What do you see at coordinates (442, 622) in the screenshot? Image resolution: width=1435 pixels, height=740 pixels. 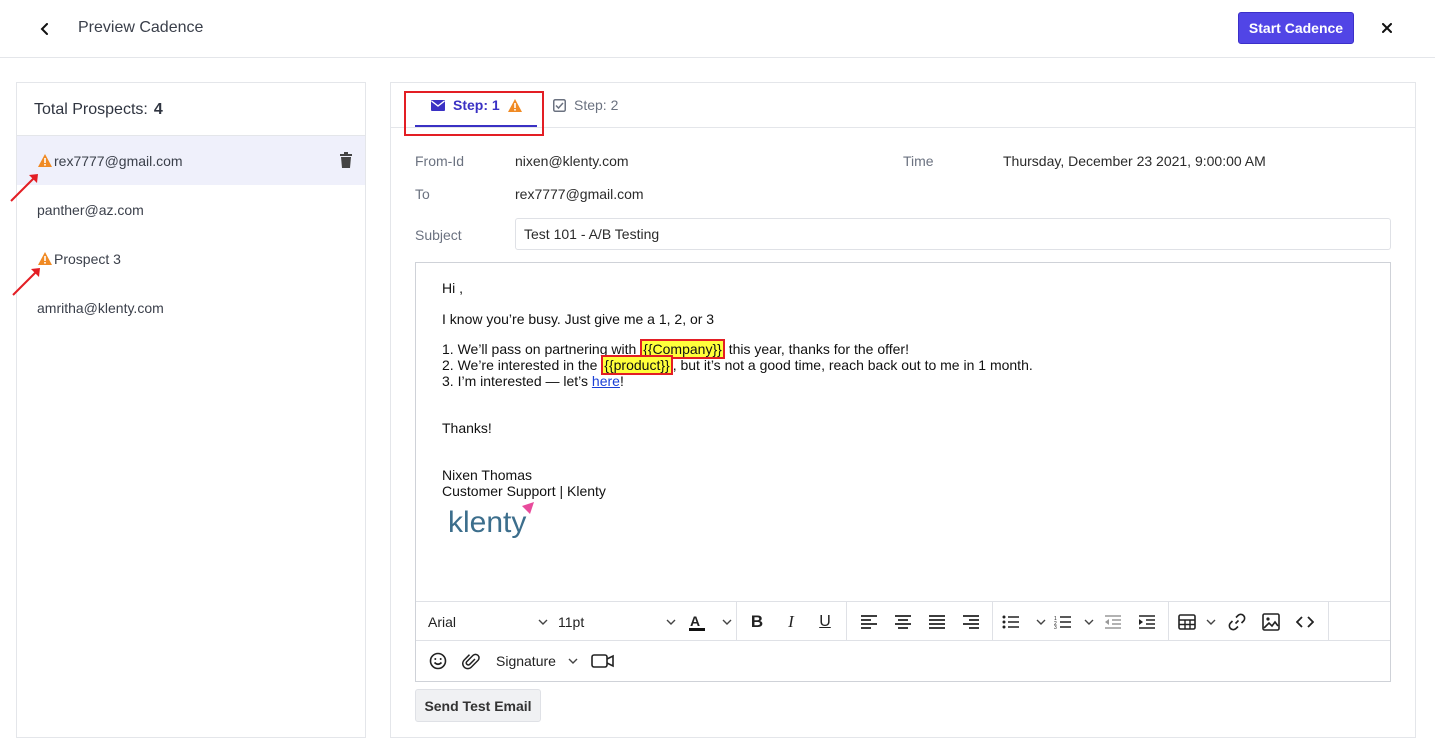 I see `font-family-value: Arial` at bounding box center [442, 622].